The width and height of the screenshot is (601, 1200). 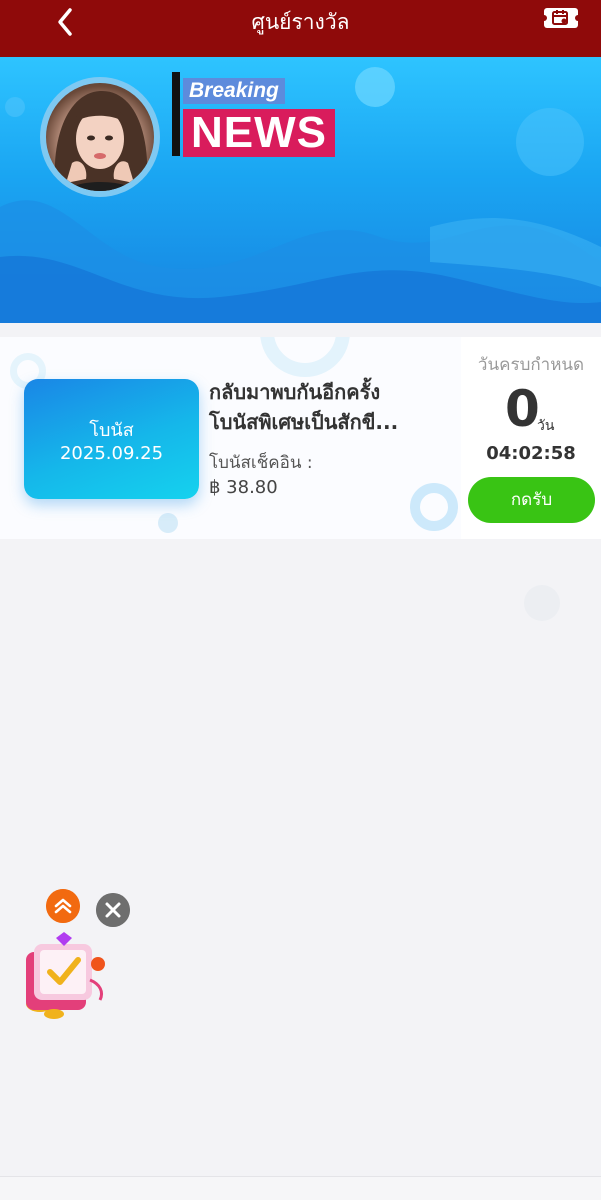 What do you see at coordinates (261, 463) in the screenshot?
I see `reward-type-label: โบนัสเช็คอิน :` at bounding box center [261, 463].